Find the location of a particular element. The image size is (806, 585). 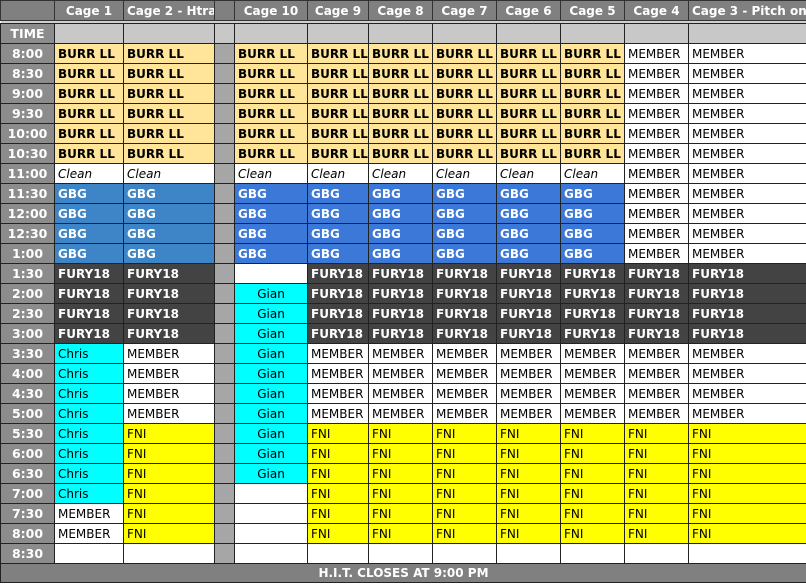

time-slot-label: 4:30 is located at coordinates (27, 393).